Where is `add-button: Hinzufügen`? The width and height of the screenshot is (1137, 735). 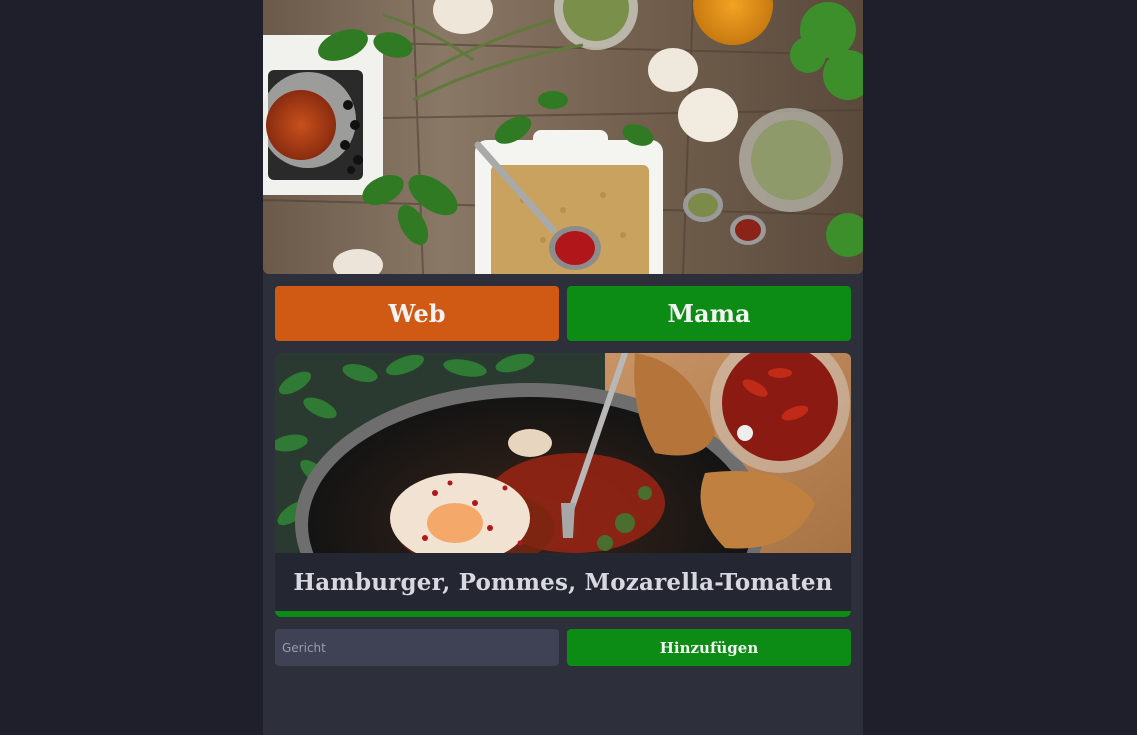
add-button: Hinzufügen is located at coordinates (709, 647).